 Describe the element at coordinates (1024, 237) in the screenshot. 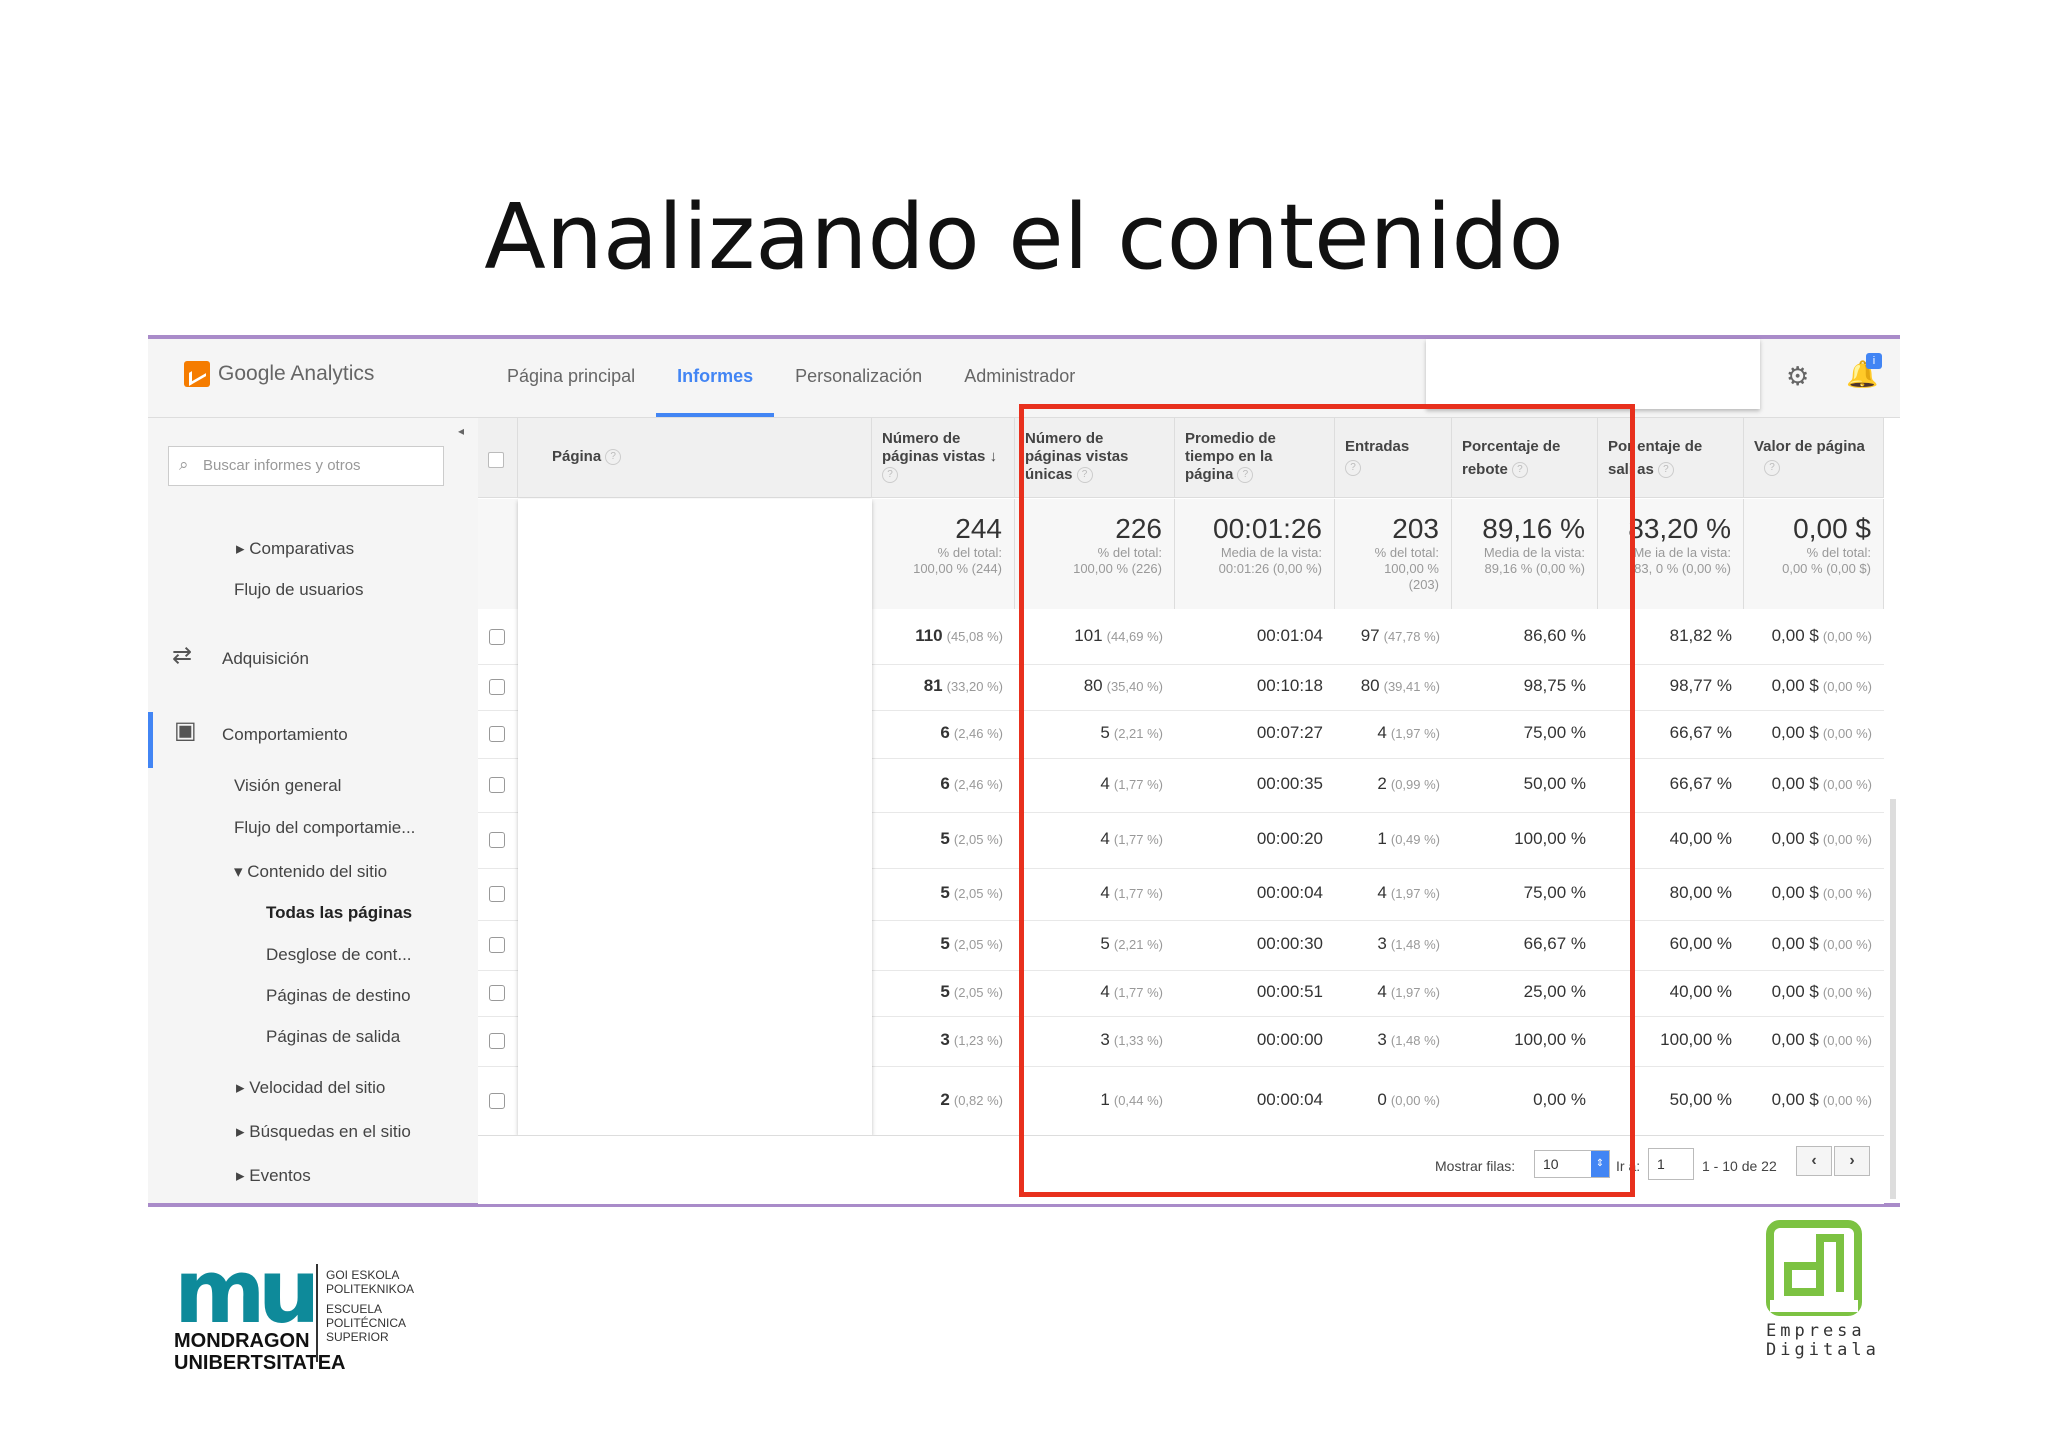

I see `slide-title: Analizando el contenido` at that location.